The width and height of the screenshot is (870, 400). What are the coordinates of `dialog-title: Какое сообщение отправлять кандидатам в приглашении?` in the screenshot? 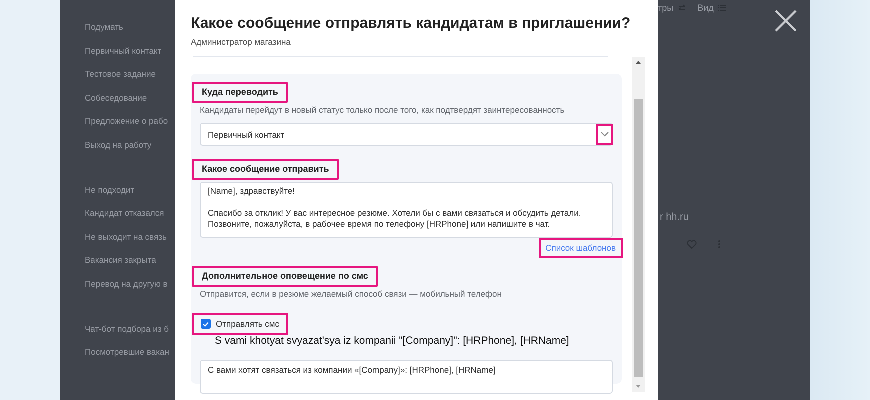 It's located at (411, 24).